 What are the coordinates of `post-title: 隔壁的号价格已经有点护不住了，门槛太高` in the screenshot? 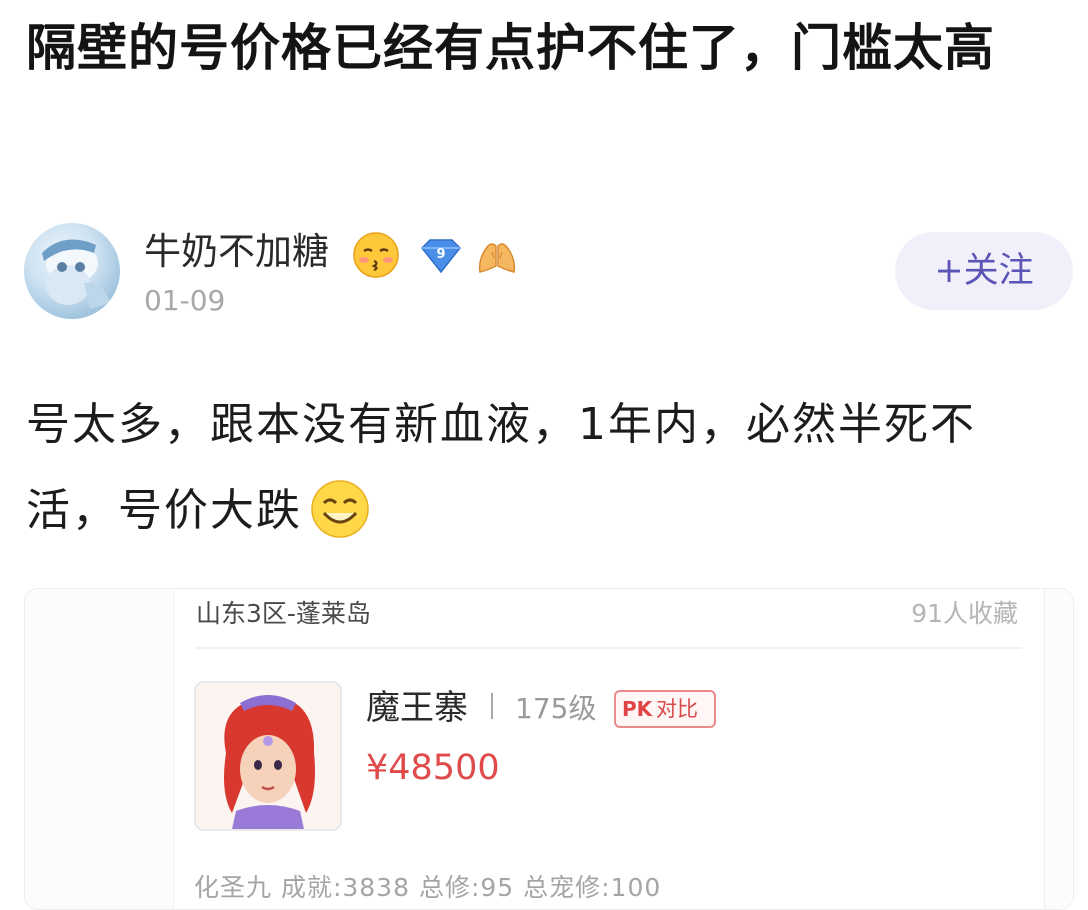 It's located at (510, 48).